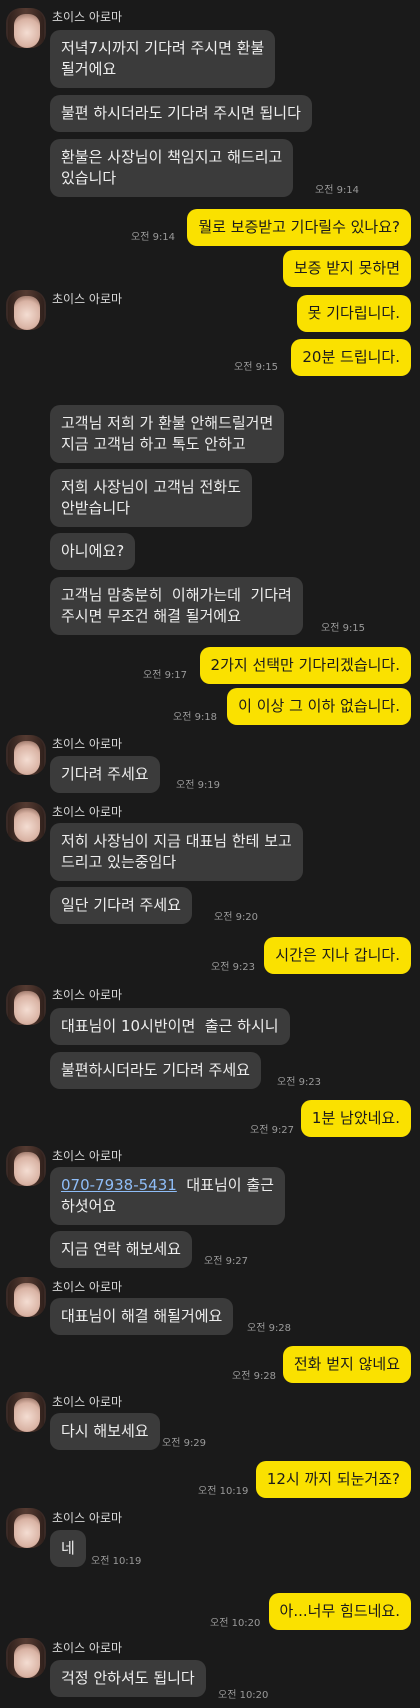 The image size is (420, 1708). What do you see at coordinates (355, 1118) in the screenshot?
I see `message-bubble: 1분 남았네요.` at bounding box center [355, 1118].